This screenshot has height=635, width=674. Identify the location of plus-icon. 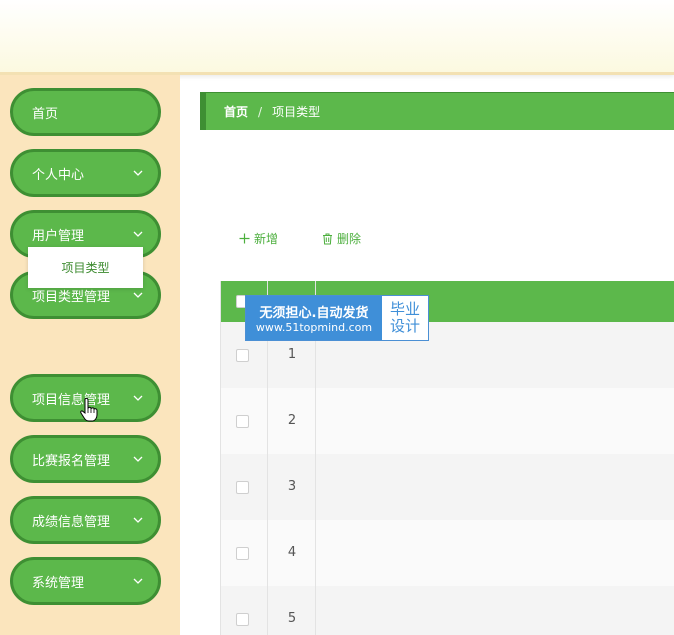
(244, 238).